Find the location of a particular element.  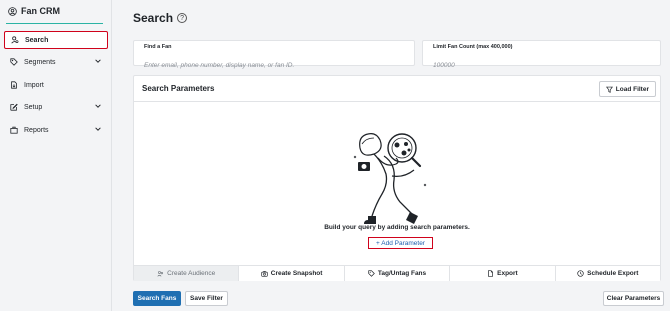

find-fan-label: Find a Fan is located at coordinates (158, 47).